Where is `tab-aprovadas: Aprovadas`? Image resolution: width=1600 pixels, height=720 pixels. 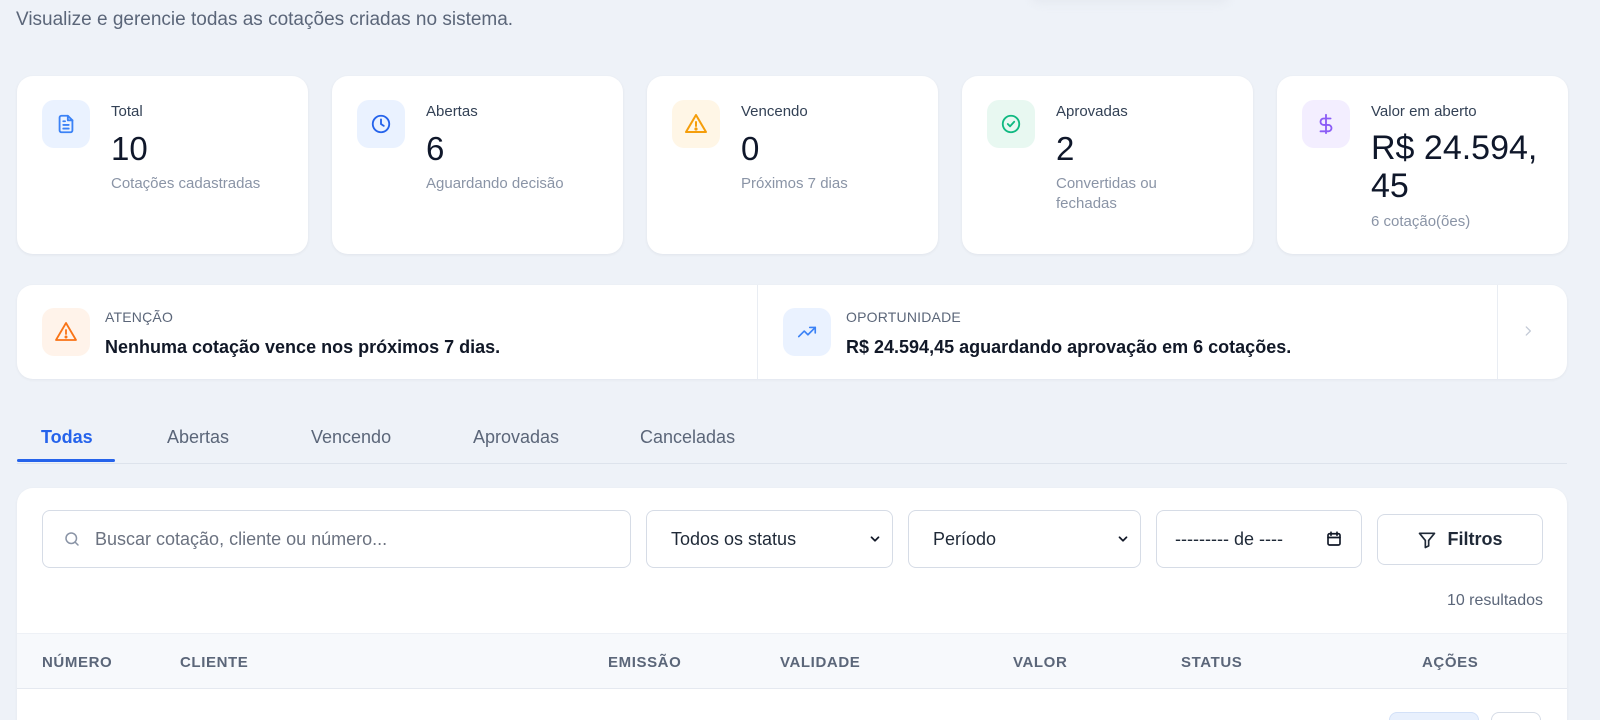 tab-aprovadas: Aprovadas is located at coordinates (516, 437).